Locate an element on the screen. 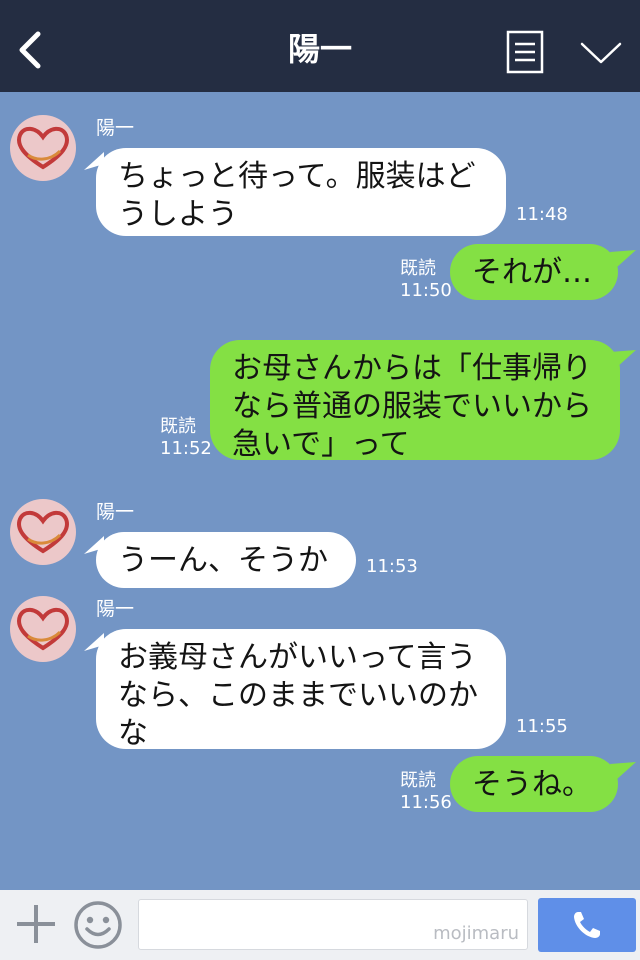  read-receipt: 既読 11:56 is located at coordinates (426, 792).